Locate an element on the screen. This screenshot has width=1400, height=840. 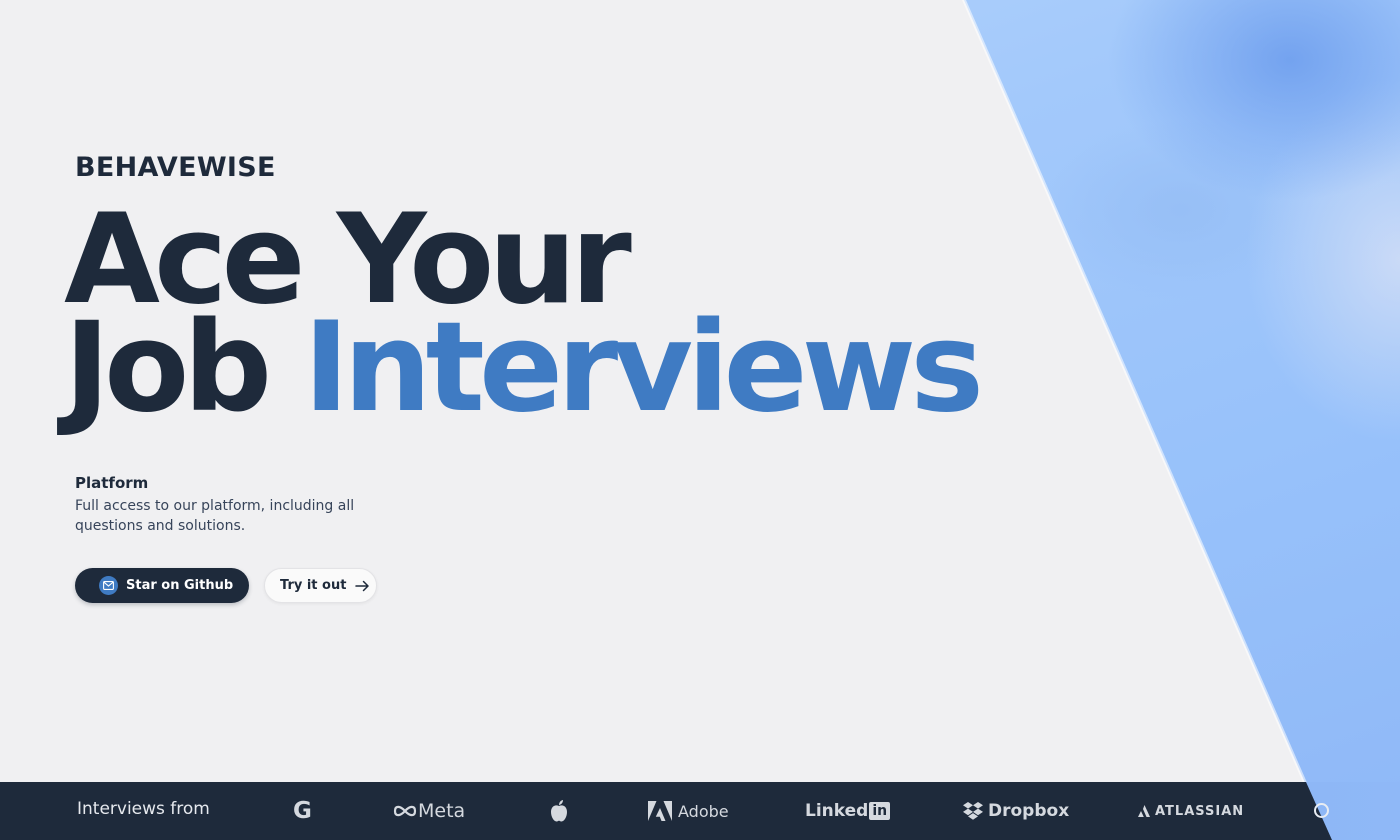
adobe-logo: Adobe is located at coordinates (688, 811).